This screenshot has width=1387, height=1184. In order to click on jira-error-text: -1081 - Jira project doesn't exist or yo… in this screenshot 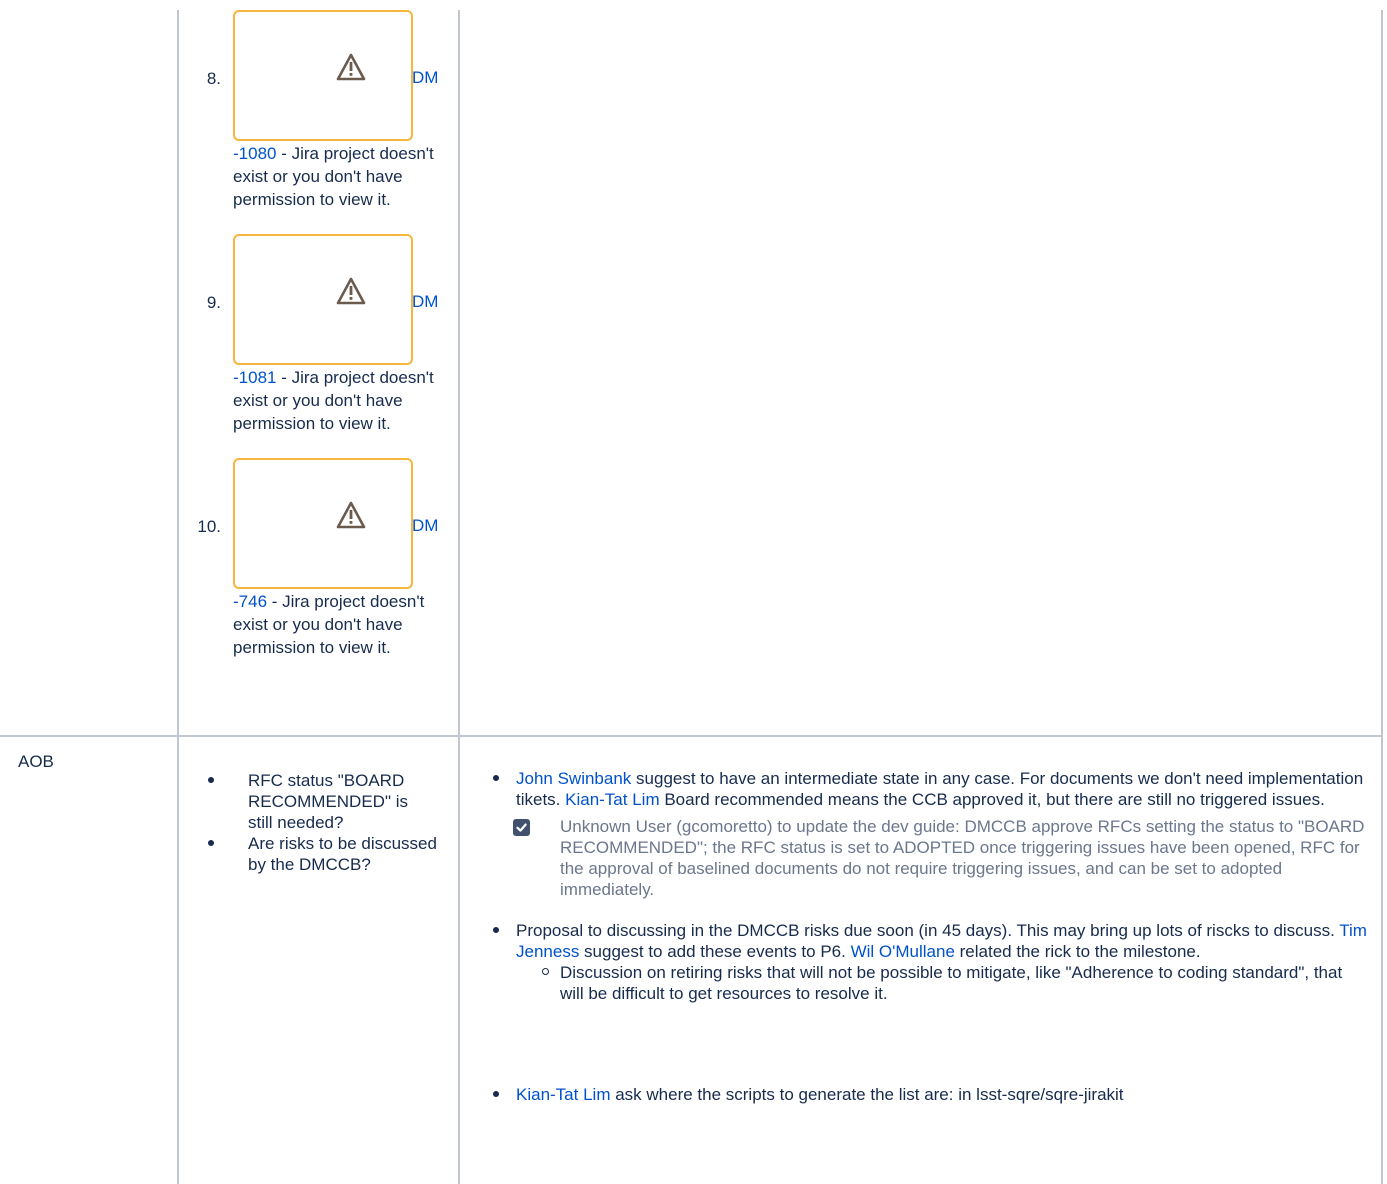, I will do `click(338, 400)`.